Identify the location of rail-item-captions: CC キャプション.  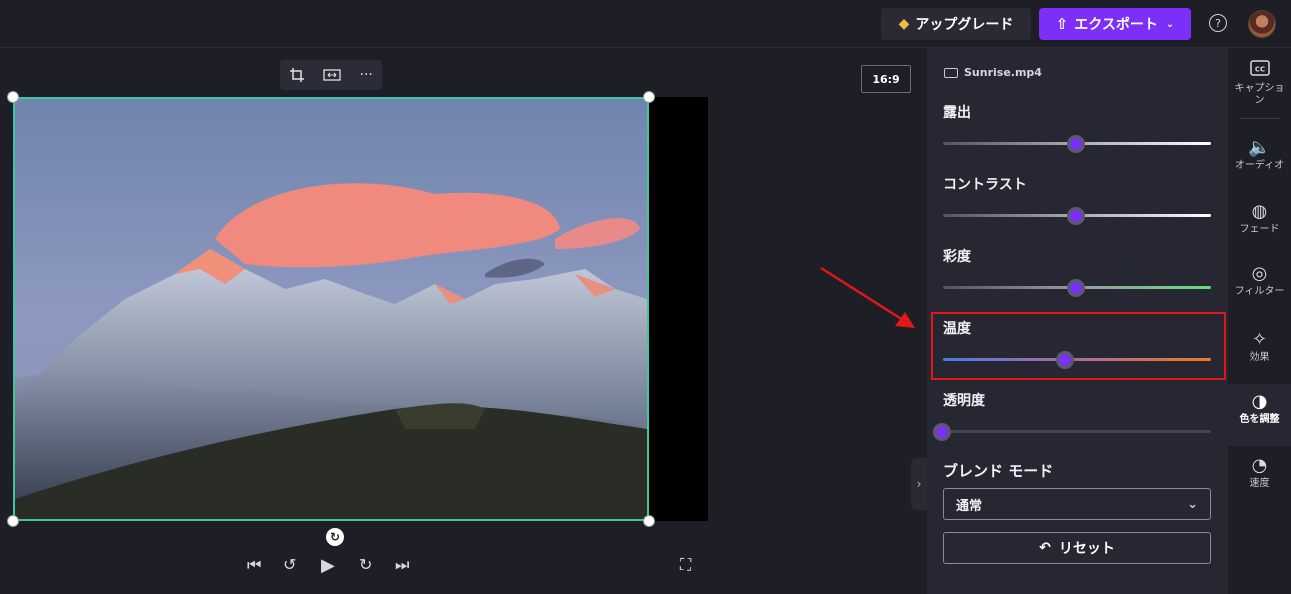
(1259, 85).